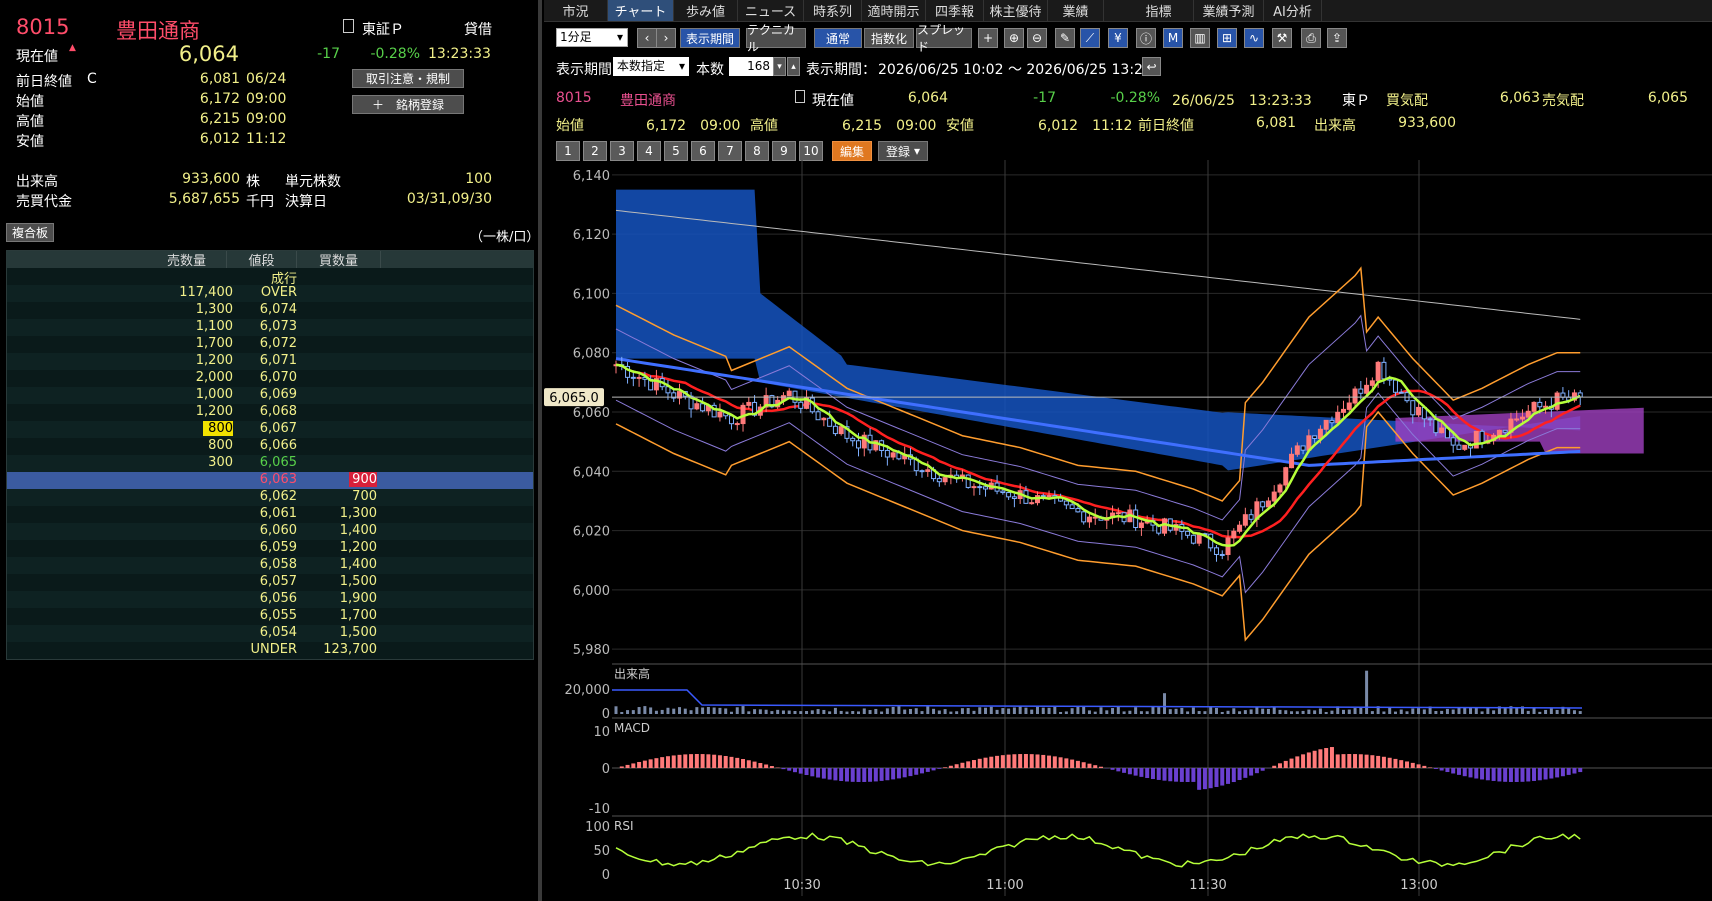 Image resolution: width=1712 pixels, height=901 pixels. What do you see at coordinates (838, 38) in the screenshot?
I see `normal-mode-button: 通常` at bounding box center [838, 38].